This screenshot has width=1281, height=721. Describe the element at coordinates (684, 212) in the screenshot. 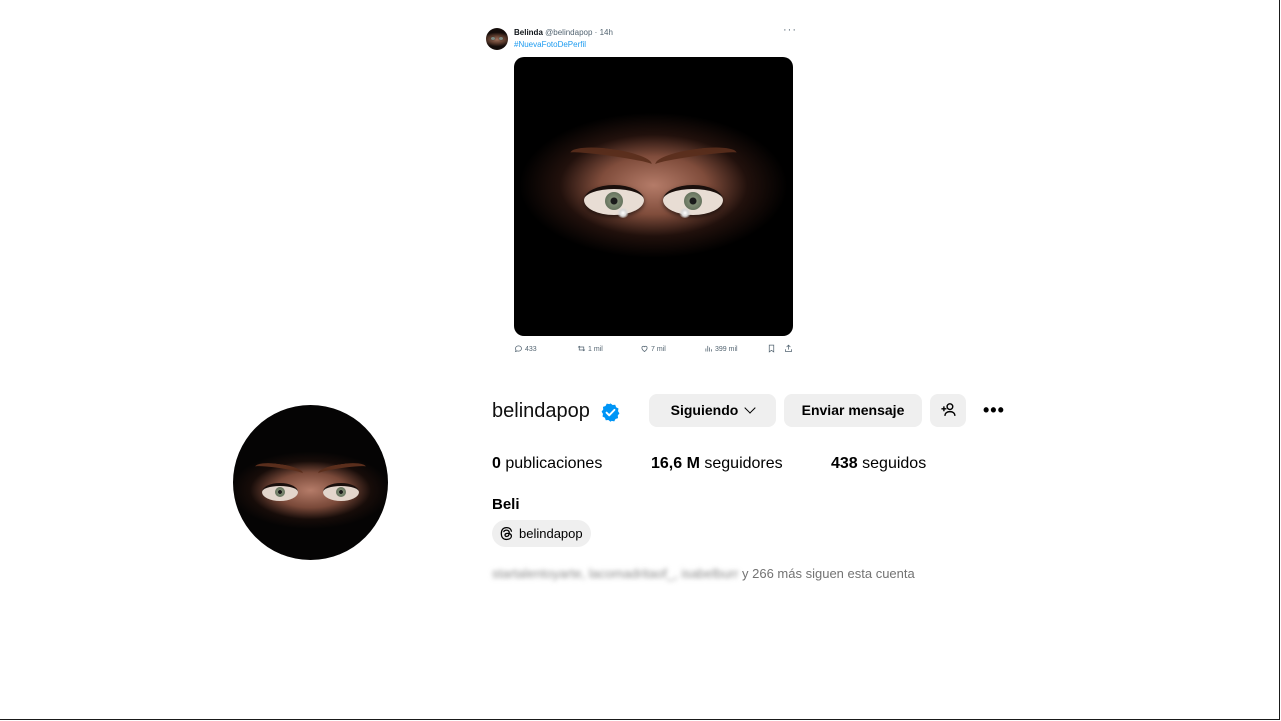

I see `tweet-media-right-glitter` at that location.